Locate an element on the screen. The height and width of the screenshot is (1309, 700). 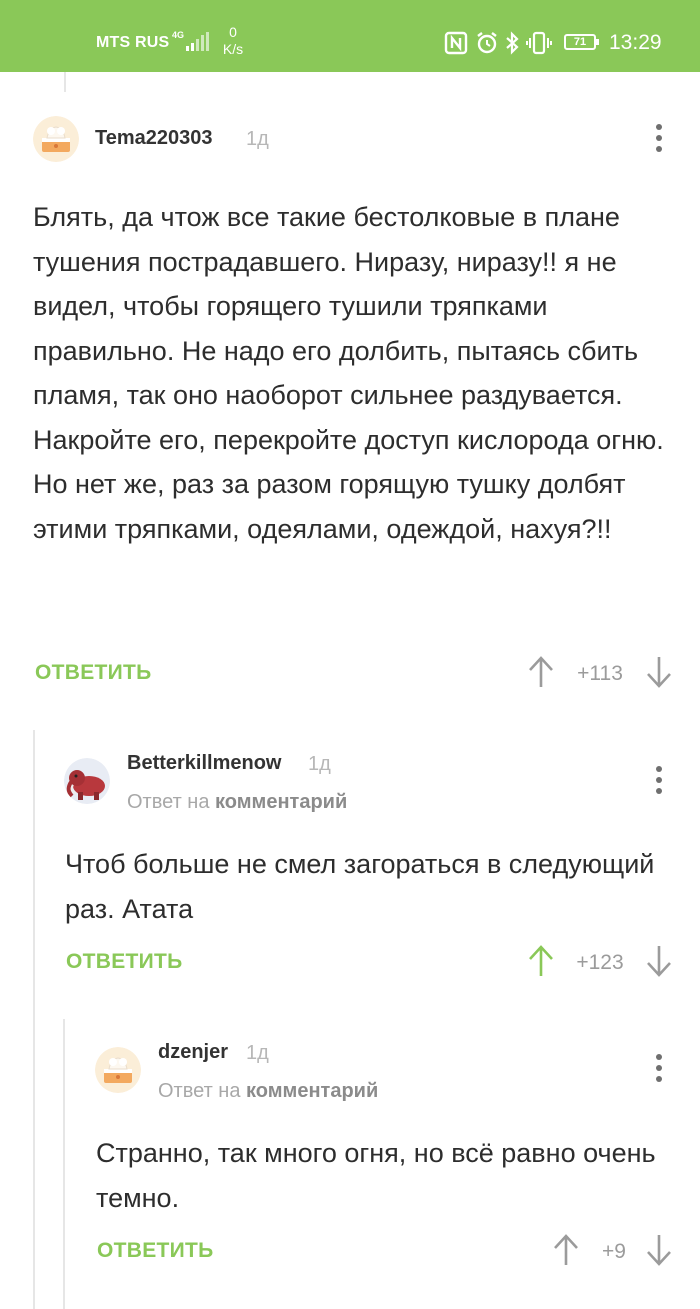
avatar-mammoth-icon is located at coordinates (87, 781).